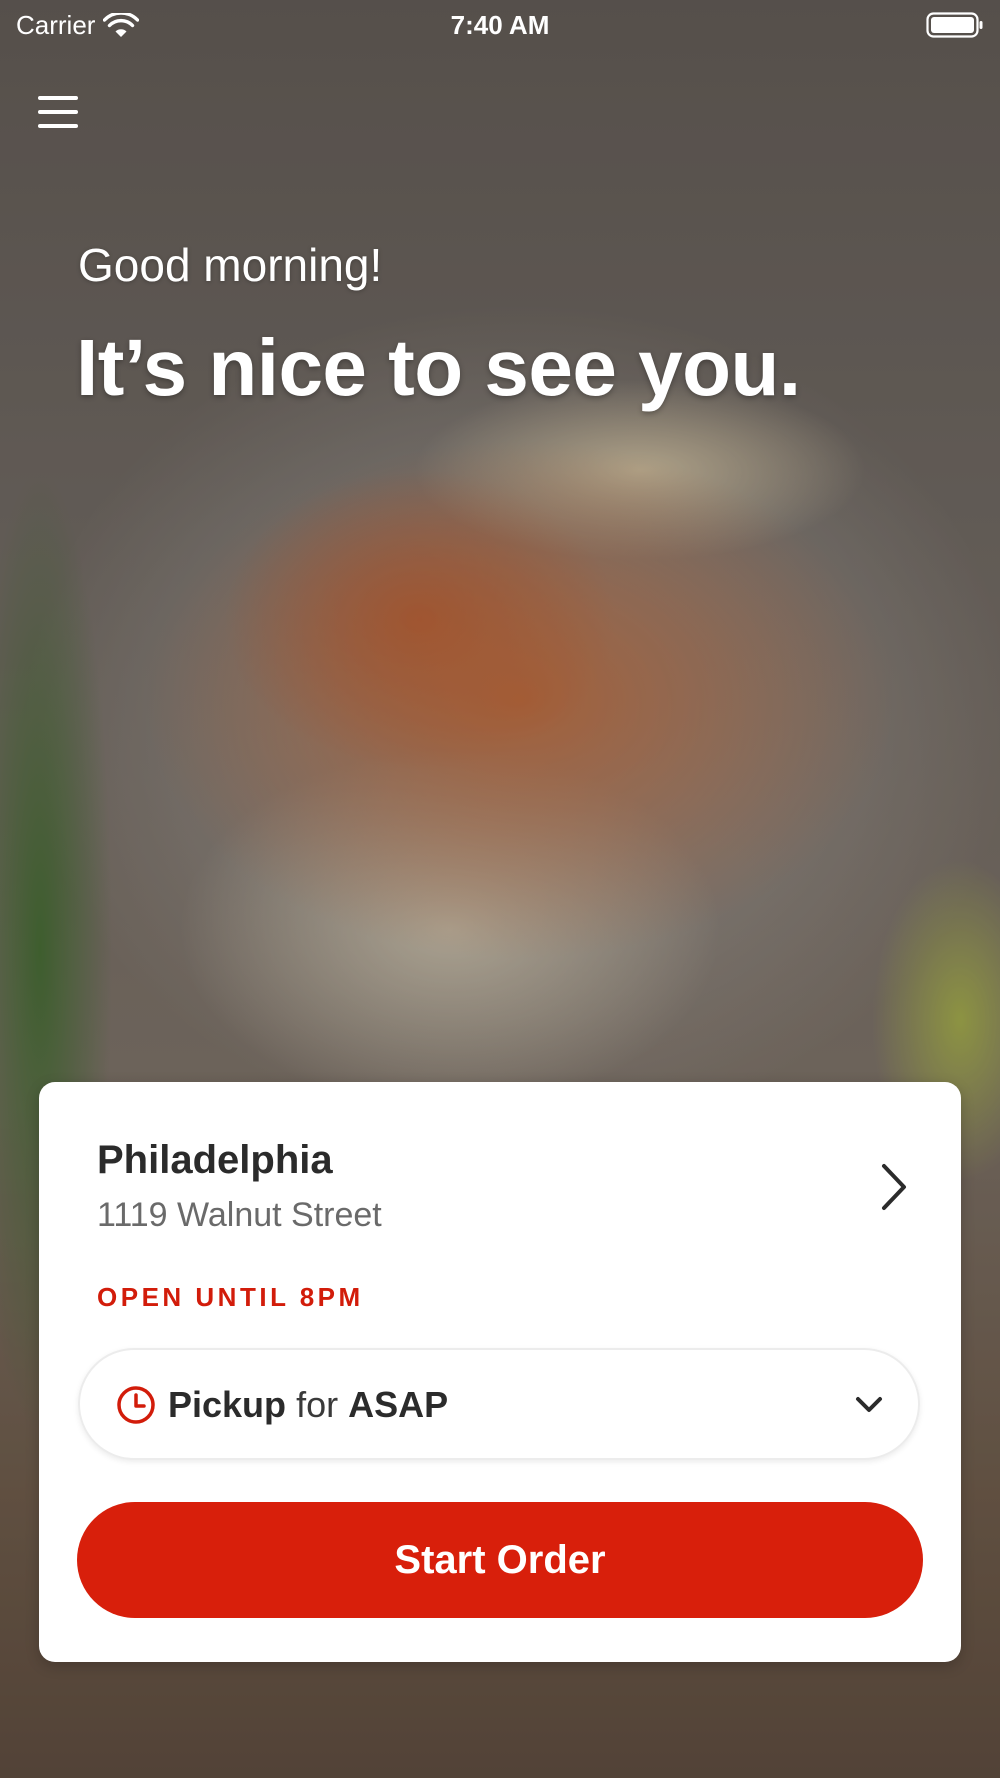  Describe the element at coordinates (398, 1404) in the screenshot. I see `order-mode-time: ASAP` at that location.